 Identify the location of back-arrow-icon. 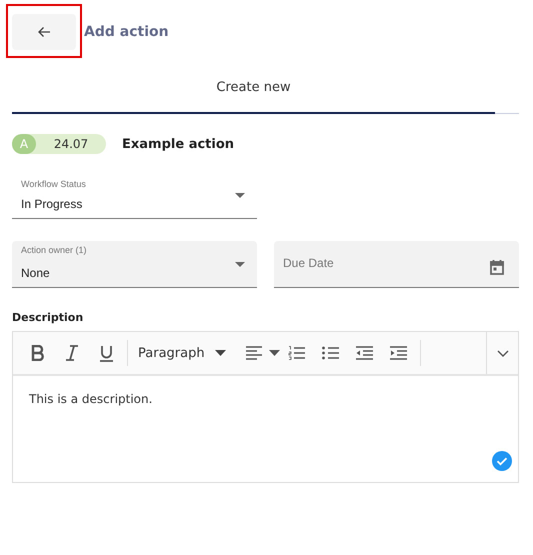
(44, 32).